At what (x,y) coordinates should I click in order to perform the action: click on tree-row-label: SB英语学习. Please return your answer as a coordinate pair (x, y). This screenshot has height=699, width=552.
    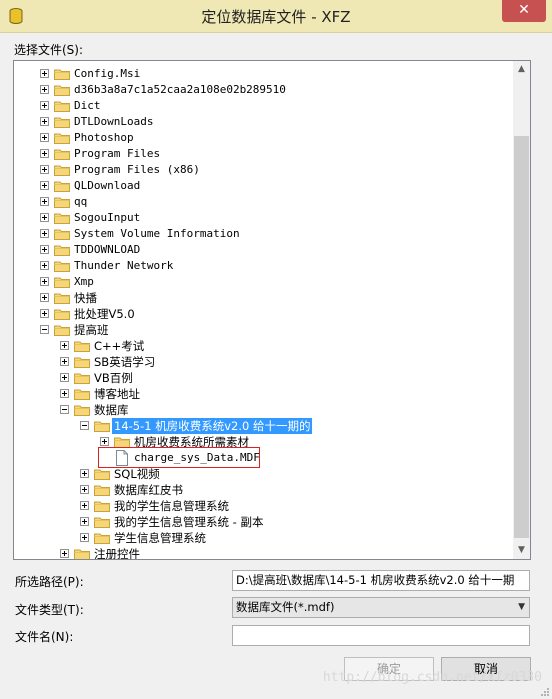
    Looking at the image, I should click on (125, 362).